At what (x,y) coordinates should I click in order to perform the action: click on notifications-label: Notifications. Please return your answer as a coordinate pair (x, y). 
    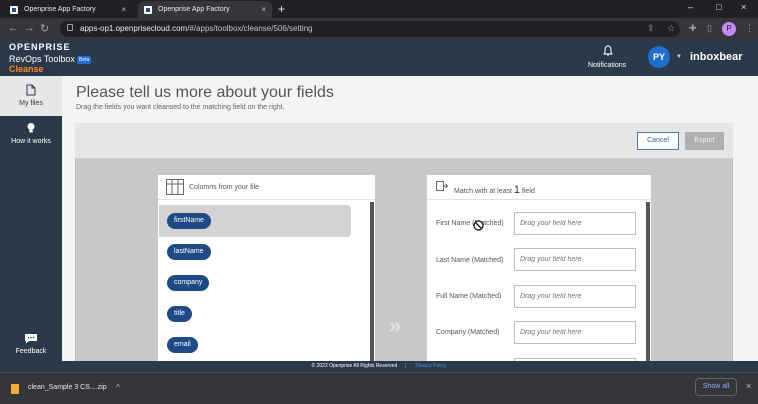
    Looking at the image, I should click on (607, 65).